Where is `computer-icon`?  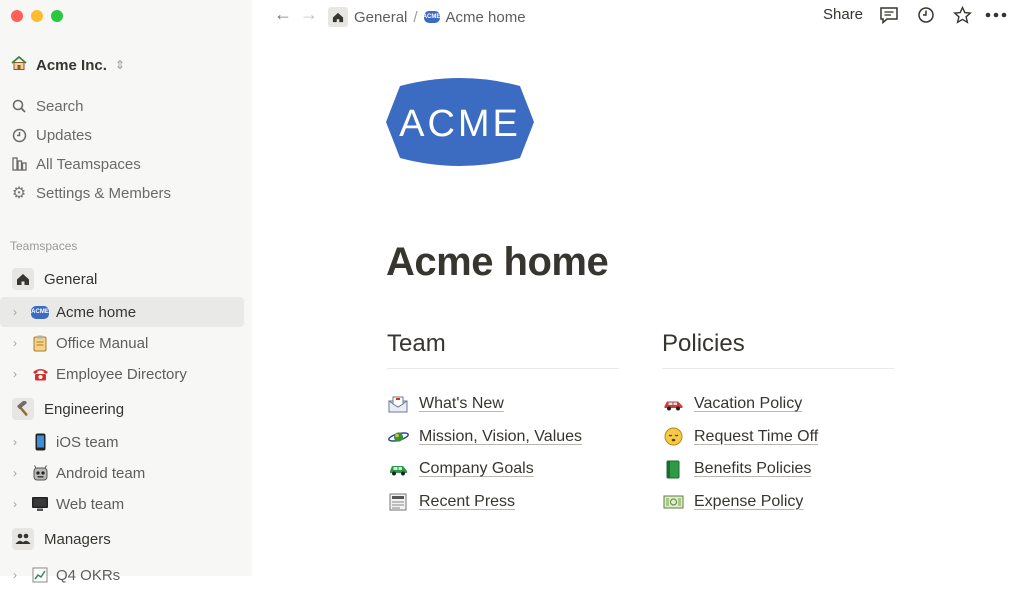 computer-icon is located at coordinates (40, 504).